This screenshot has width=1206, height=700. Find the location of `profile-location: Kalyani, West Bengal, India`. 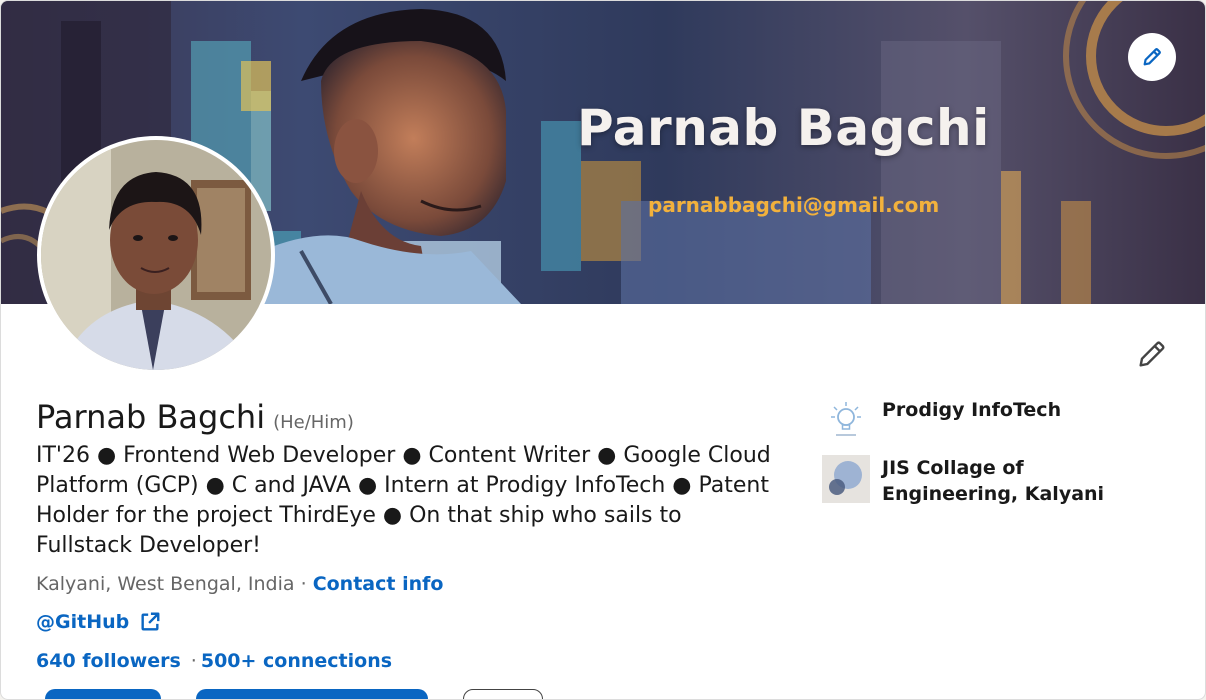

profile-location: Kalyani, West Bengal, India is located at coordinates (165, 584).